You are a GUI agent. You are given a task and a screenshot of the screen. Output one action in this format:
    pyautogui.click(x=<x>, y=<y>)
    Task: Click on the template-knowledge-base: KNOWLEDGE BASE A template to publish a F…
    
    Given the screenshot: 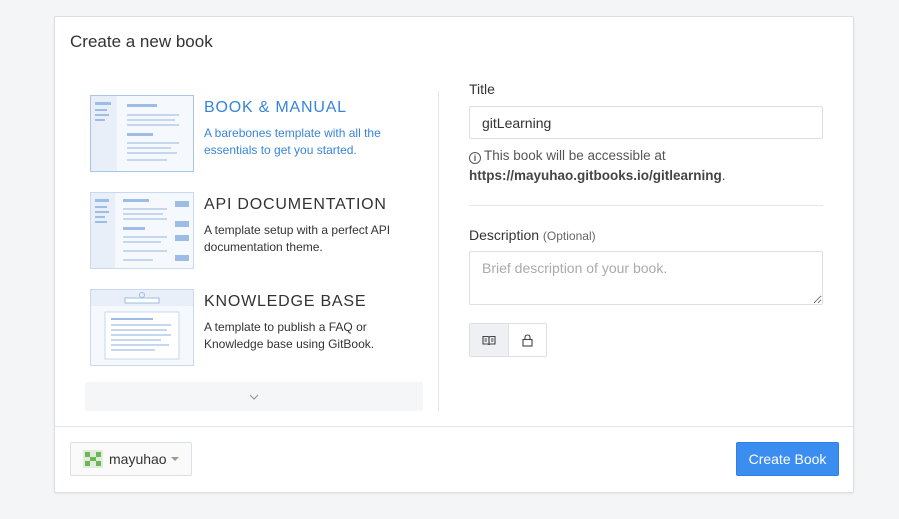 What is the action you would take?
    pyautogui.click(x=255, y=333)
    